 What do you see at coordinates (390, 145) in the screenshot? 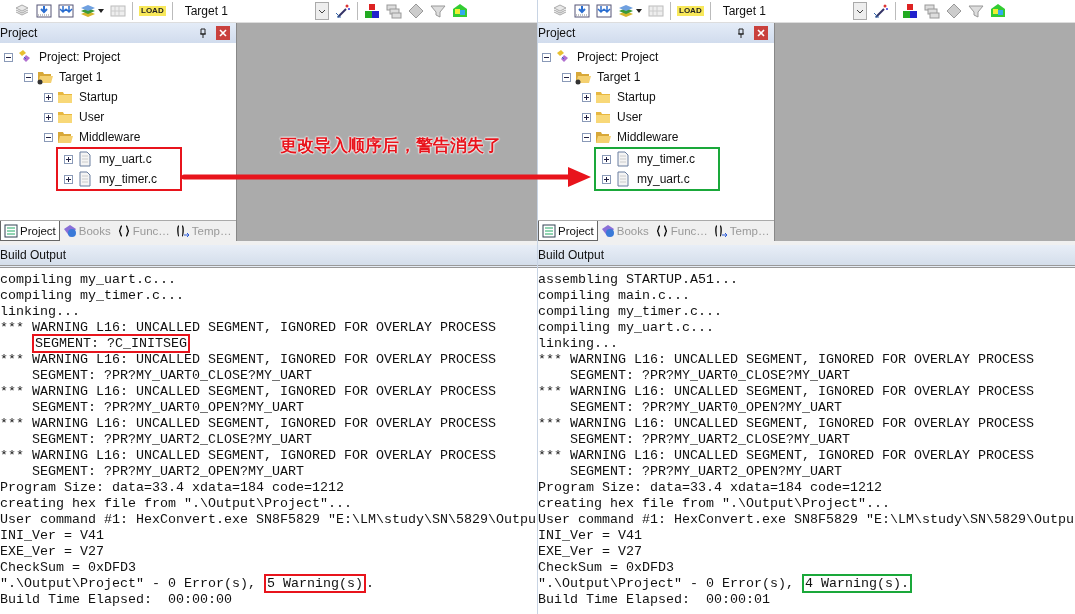
I see `annotation-text: 更改导入顺序后，警告消失了` at bounding box center [390, 145].